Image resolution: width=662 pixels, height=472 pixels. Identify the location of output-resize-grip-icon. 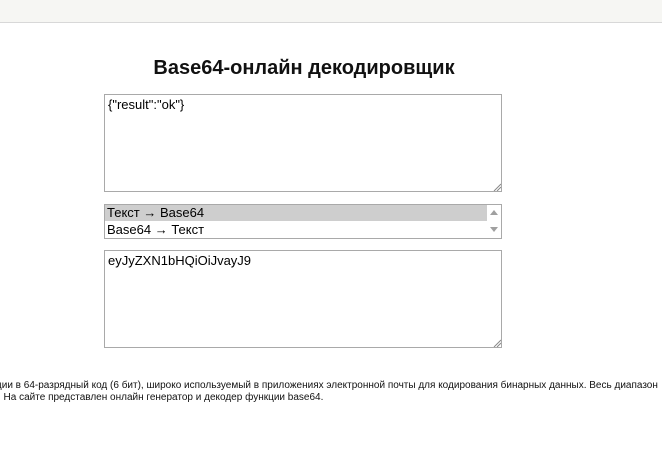
(497, 343).